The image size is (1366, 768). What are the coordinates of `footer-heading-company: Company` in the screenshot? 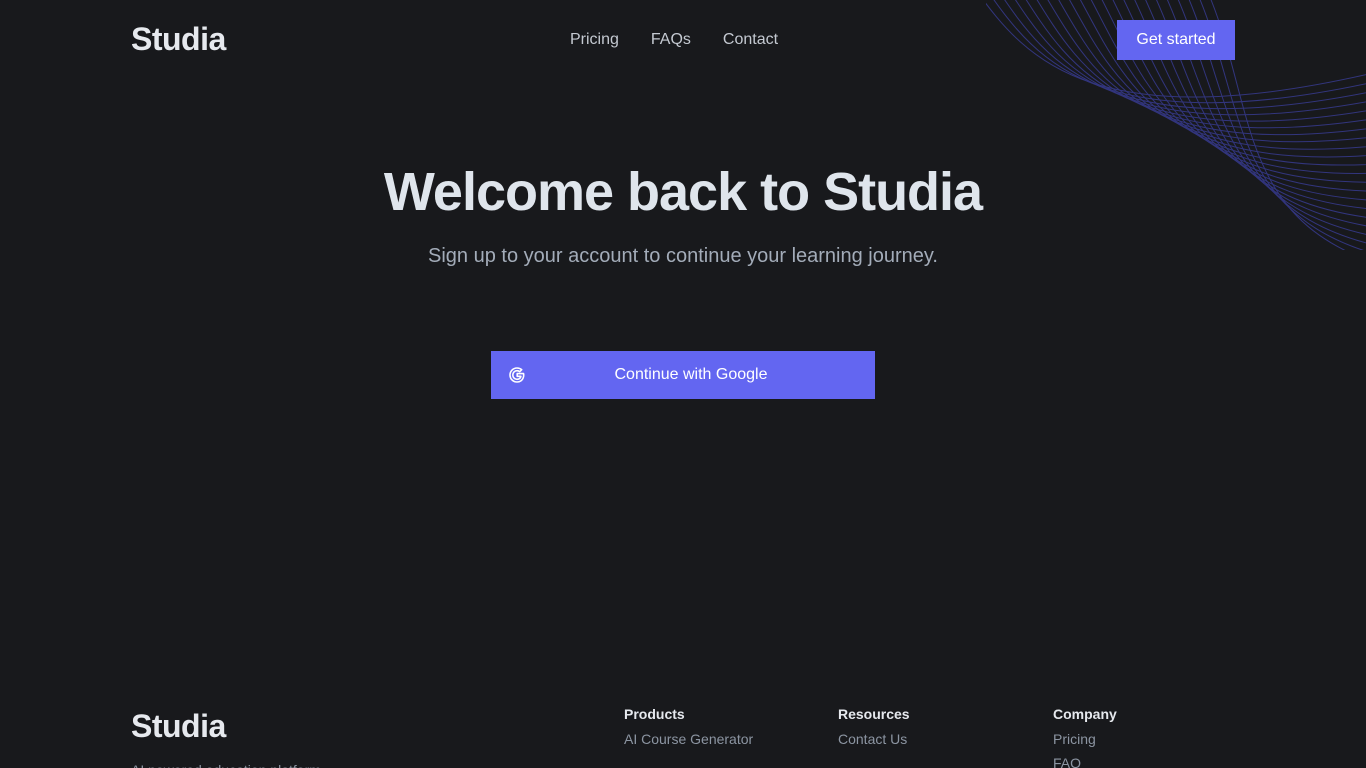 It's located at (1085, 714).